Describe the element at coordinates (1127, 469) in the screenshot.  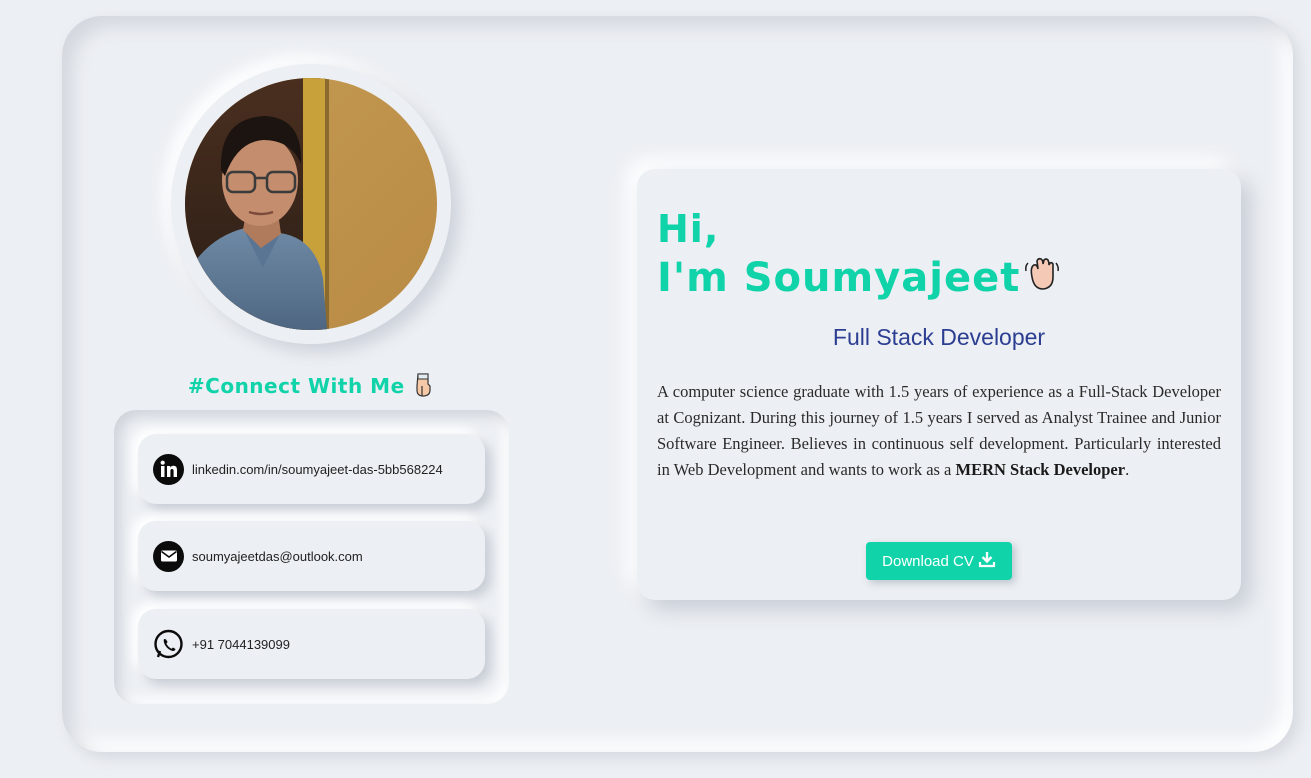
I see `bio-end: .` at that location.